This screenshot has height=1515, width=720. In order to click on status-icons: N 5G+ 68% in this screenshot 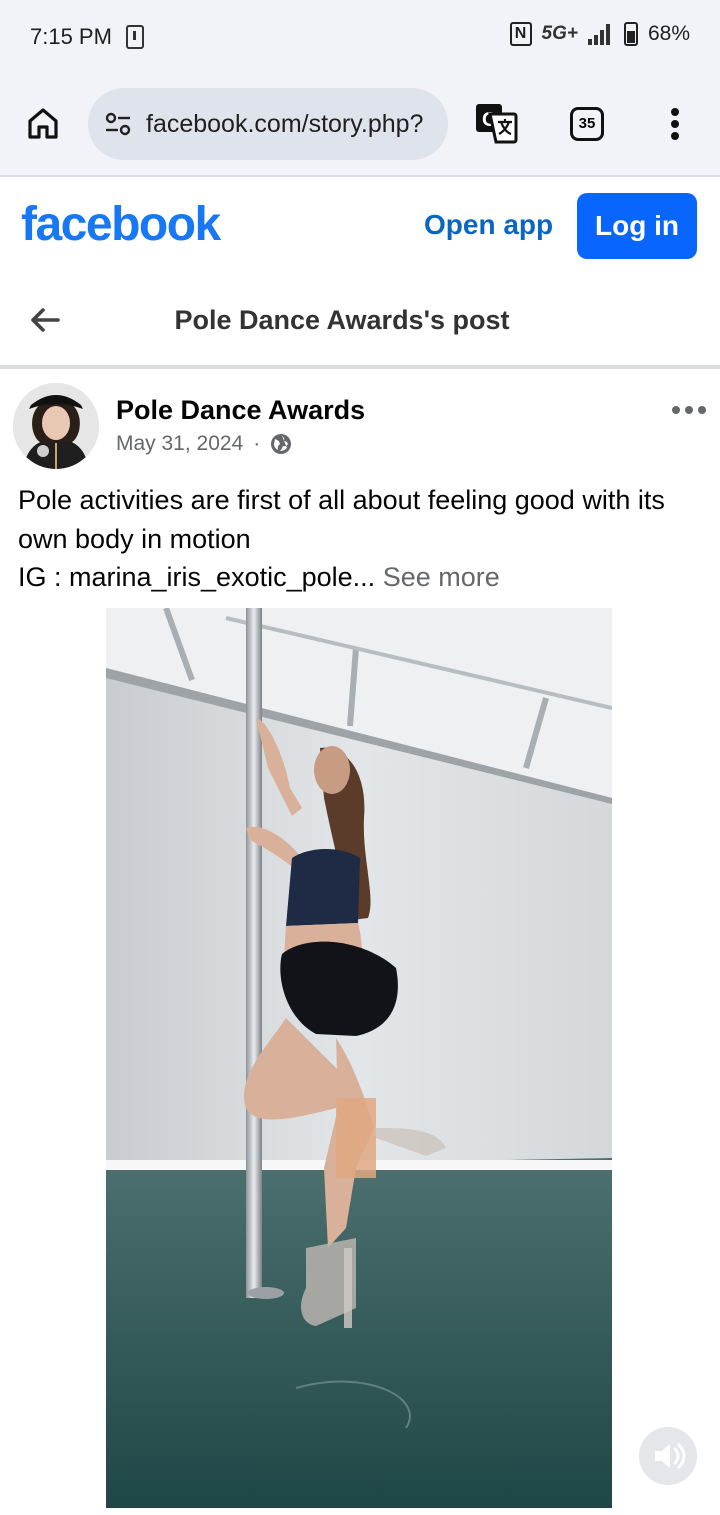, I will do `click(599, 34)`.